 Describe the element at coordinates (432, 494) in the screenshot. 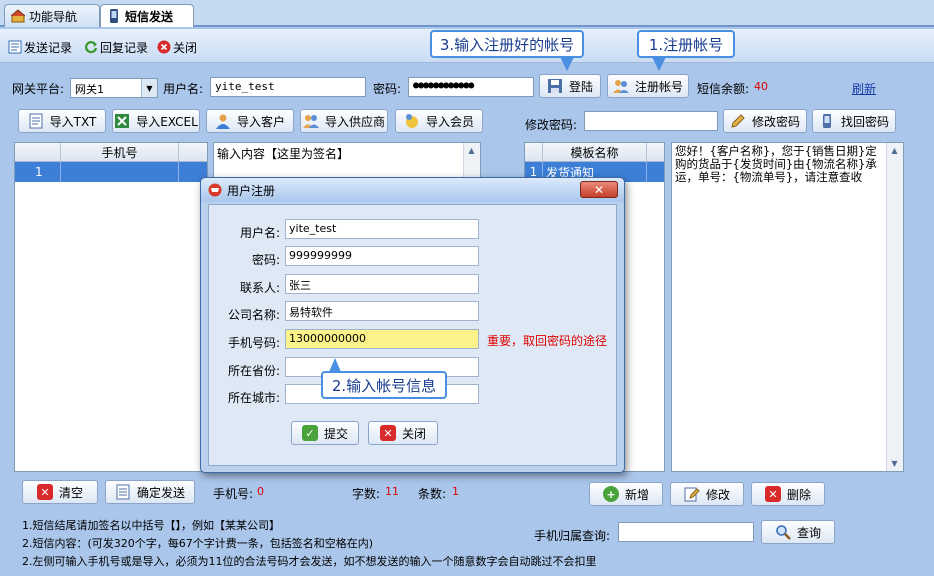

I see `msg-count-label: 条数:` at that location.